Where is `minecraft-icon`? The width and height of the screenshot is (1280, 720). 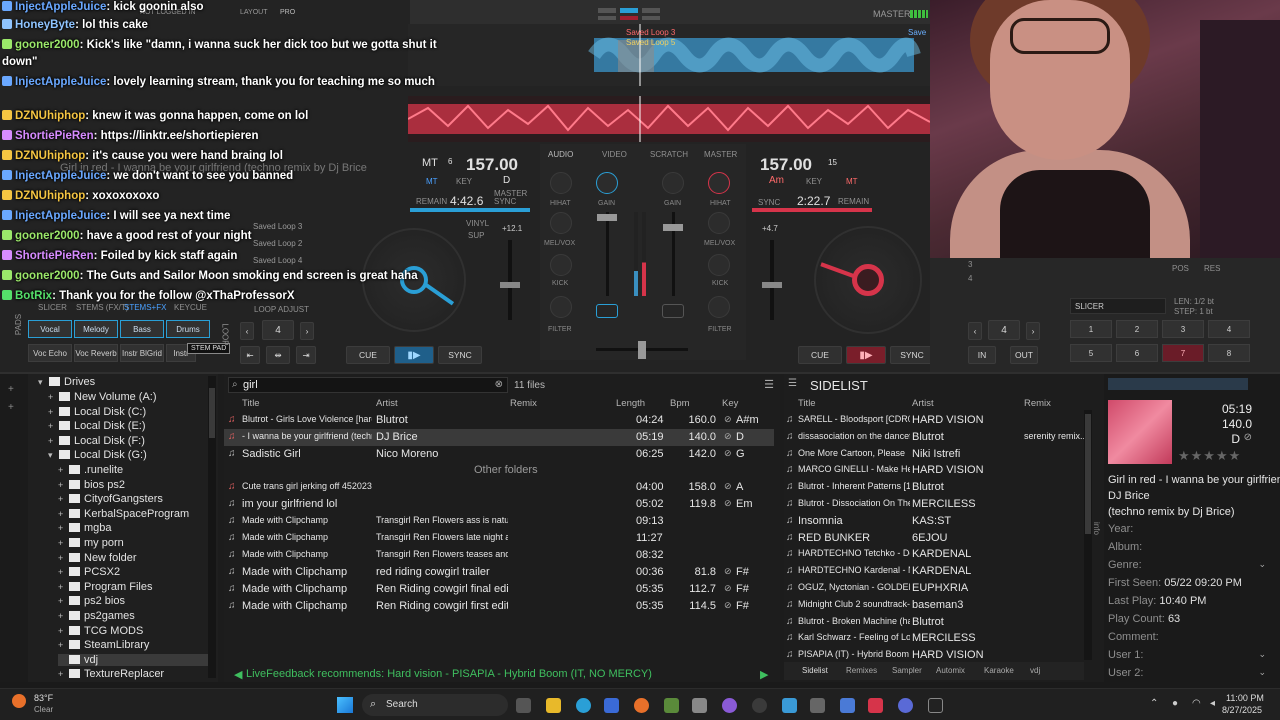 minecraft-icon is located at coordinates (671, 705).